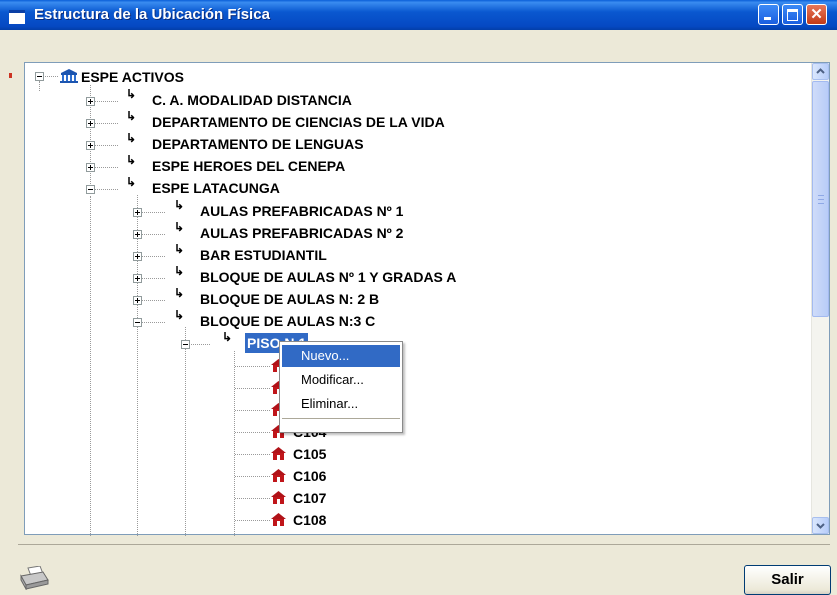  What do you see at coordinates (258, 144) in the screenshot?
I see `tree-node: DEPARTAMENTO DE LENGUAS` at bounding box center [258, 144].